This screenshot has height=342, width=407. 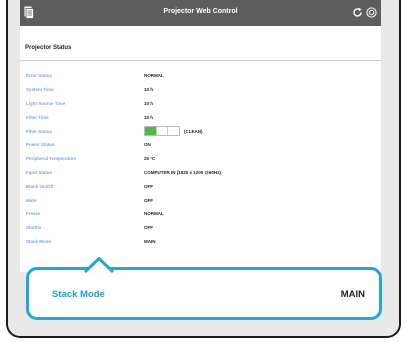 I want to click on callout-pointer, so click(x=99, y=265).